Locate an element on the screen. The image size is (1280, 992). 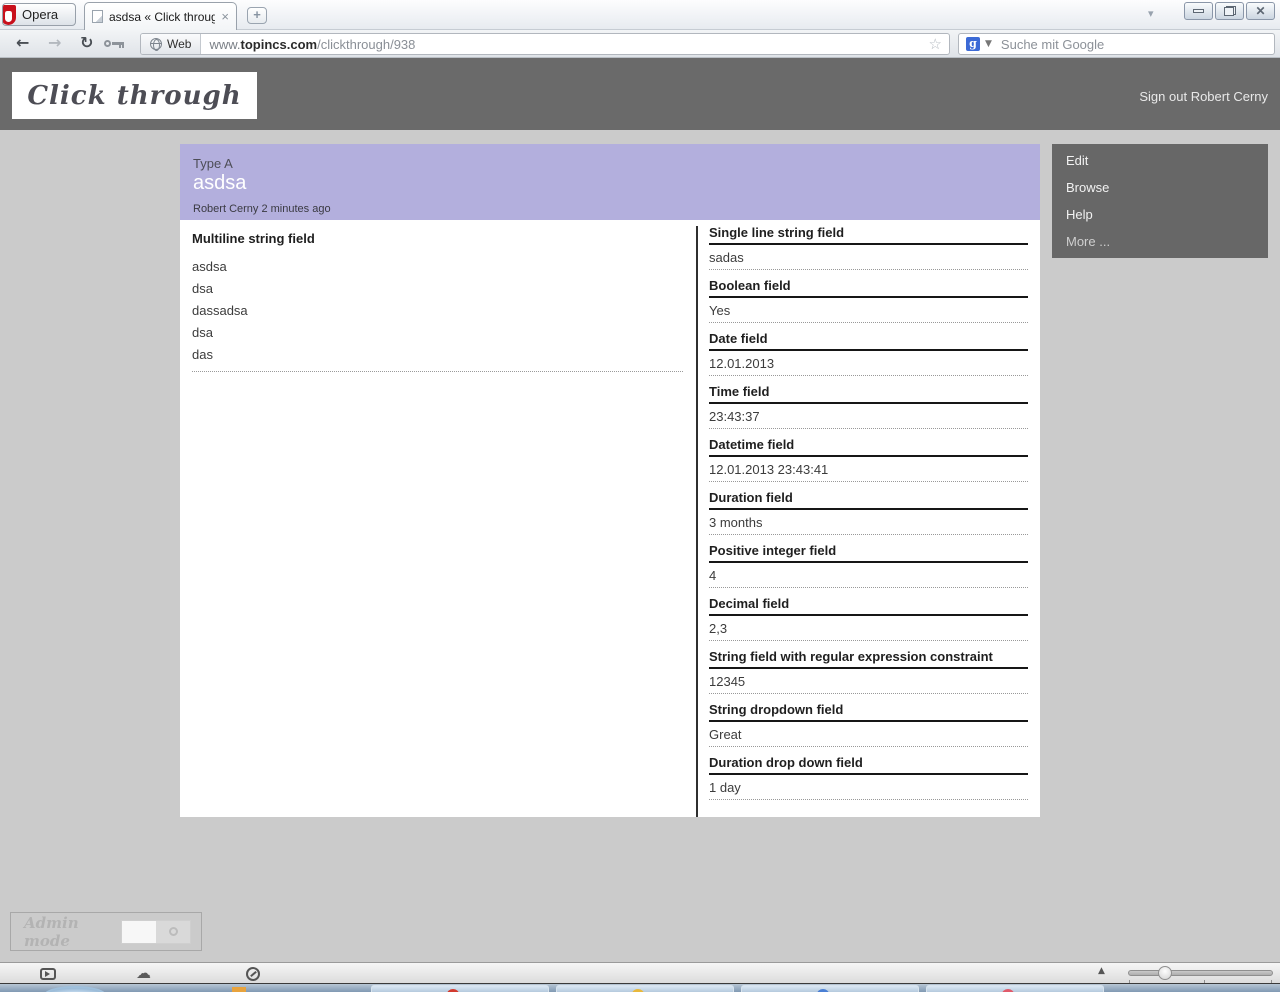
field-label: Date field is located at coordinates (868, 341).